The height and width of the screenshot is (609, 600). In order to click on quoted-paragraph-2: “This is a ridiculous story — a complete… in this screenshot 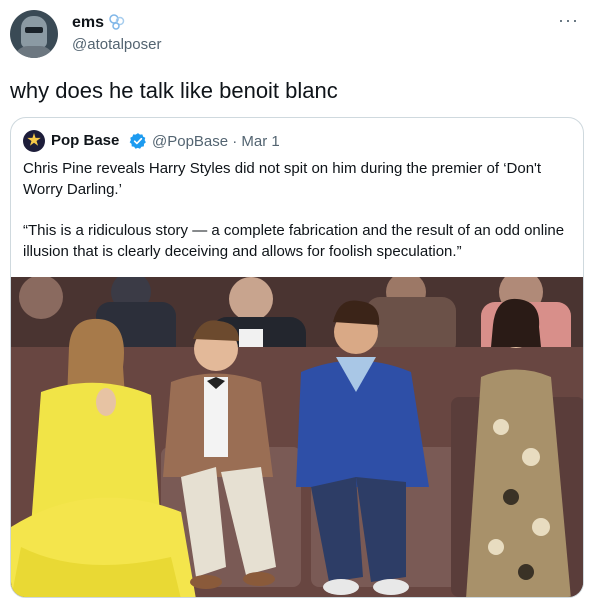, I will do `click(294, 241)`.